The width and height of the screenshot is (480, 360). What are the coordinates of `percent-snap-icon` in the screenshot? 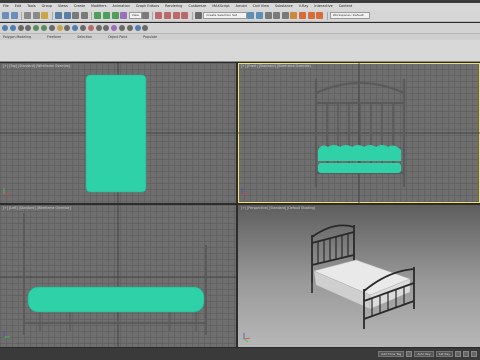 It's located at (176, 15).